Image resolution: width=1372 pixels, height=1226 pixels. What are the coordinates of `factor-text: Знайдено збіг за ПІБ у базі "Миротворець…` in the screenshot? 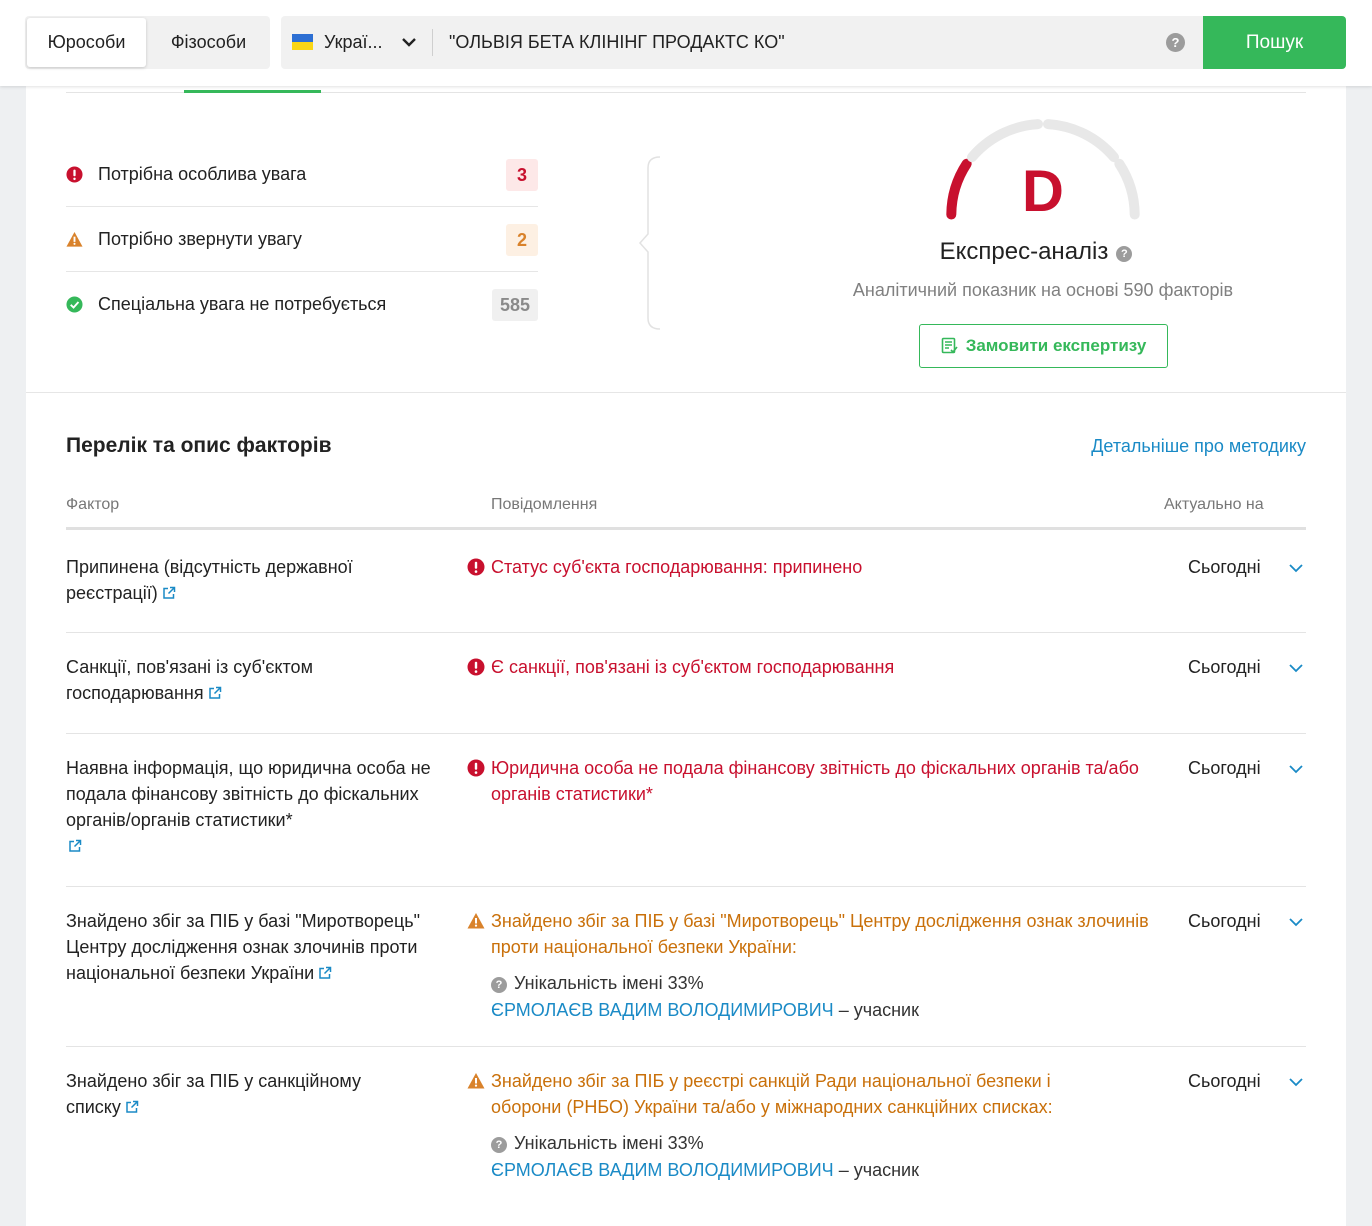 It's located at (243, 947).